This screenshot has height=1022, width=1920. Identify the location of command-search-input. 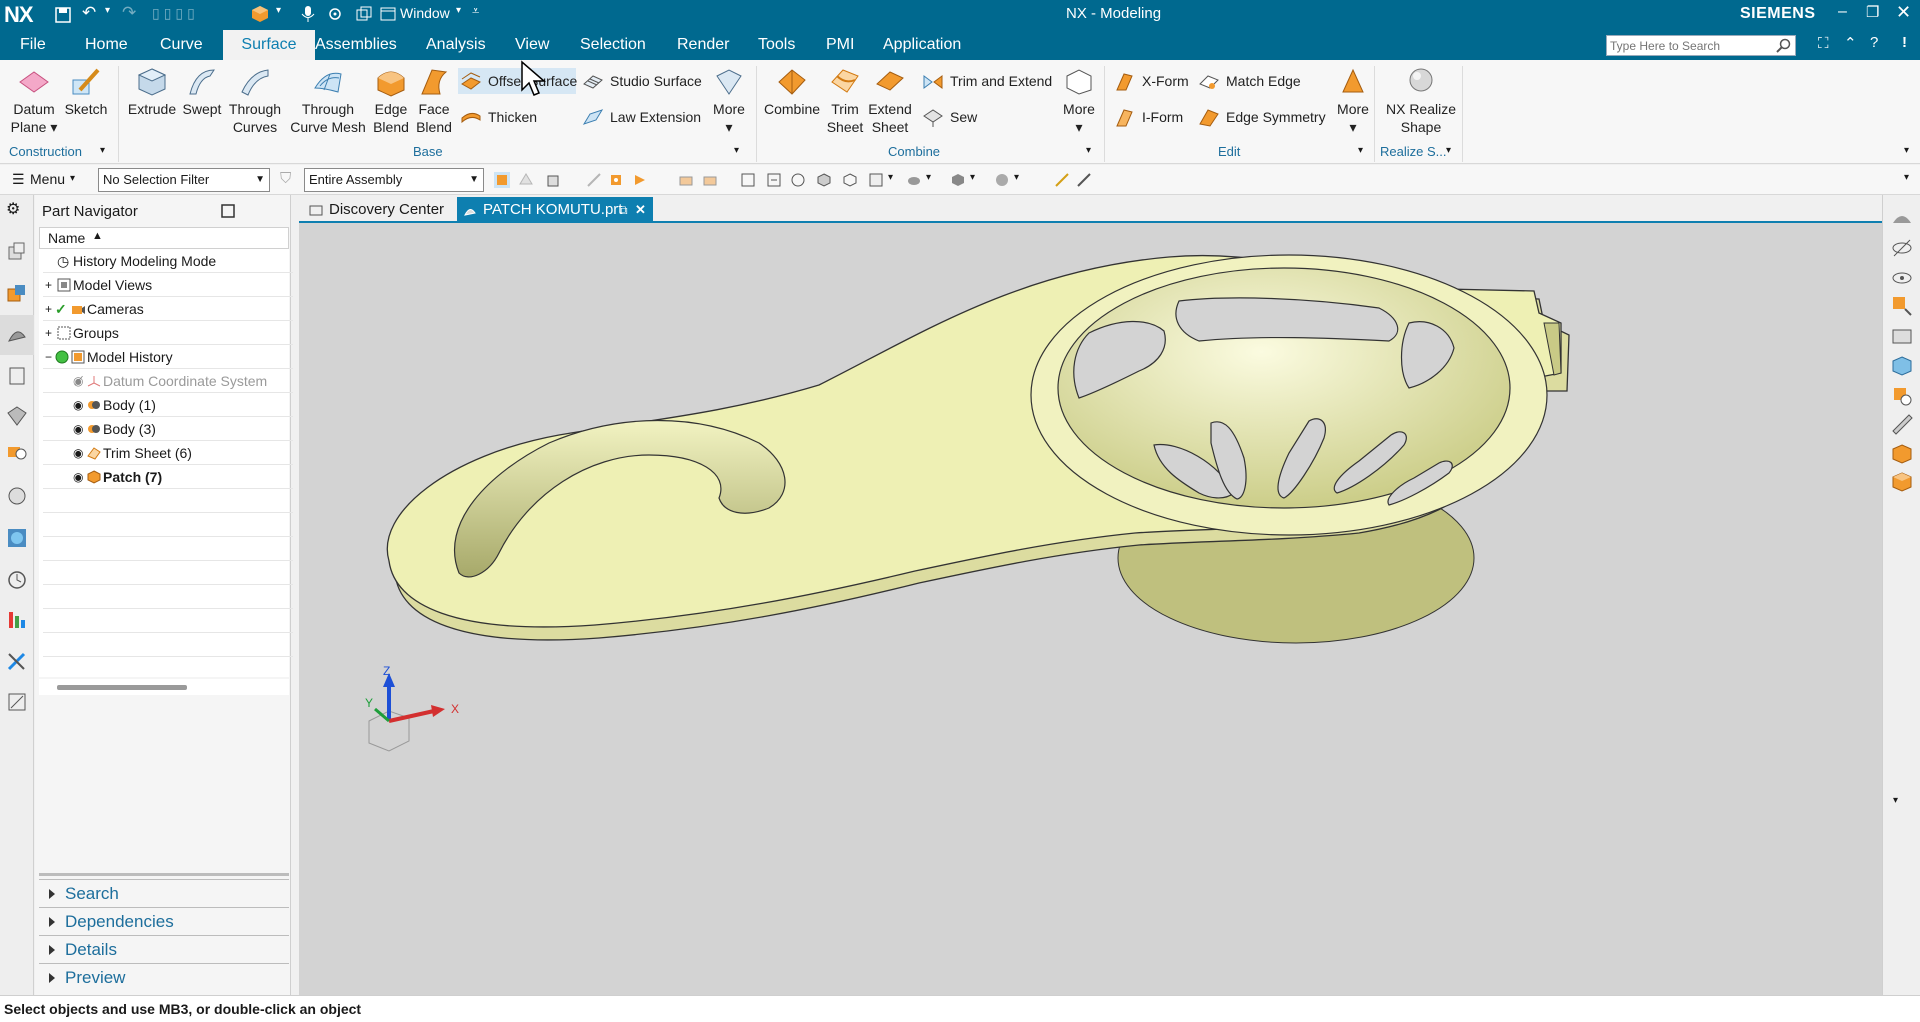
(1689, 45).